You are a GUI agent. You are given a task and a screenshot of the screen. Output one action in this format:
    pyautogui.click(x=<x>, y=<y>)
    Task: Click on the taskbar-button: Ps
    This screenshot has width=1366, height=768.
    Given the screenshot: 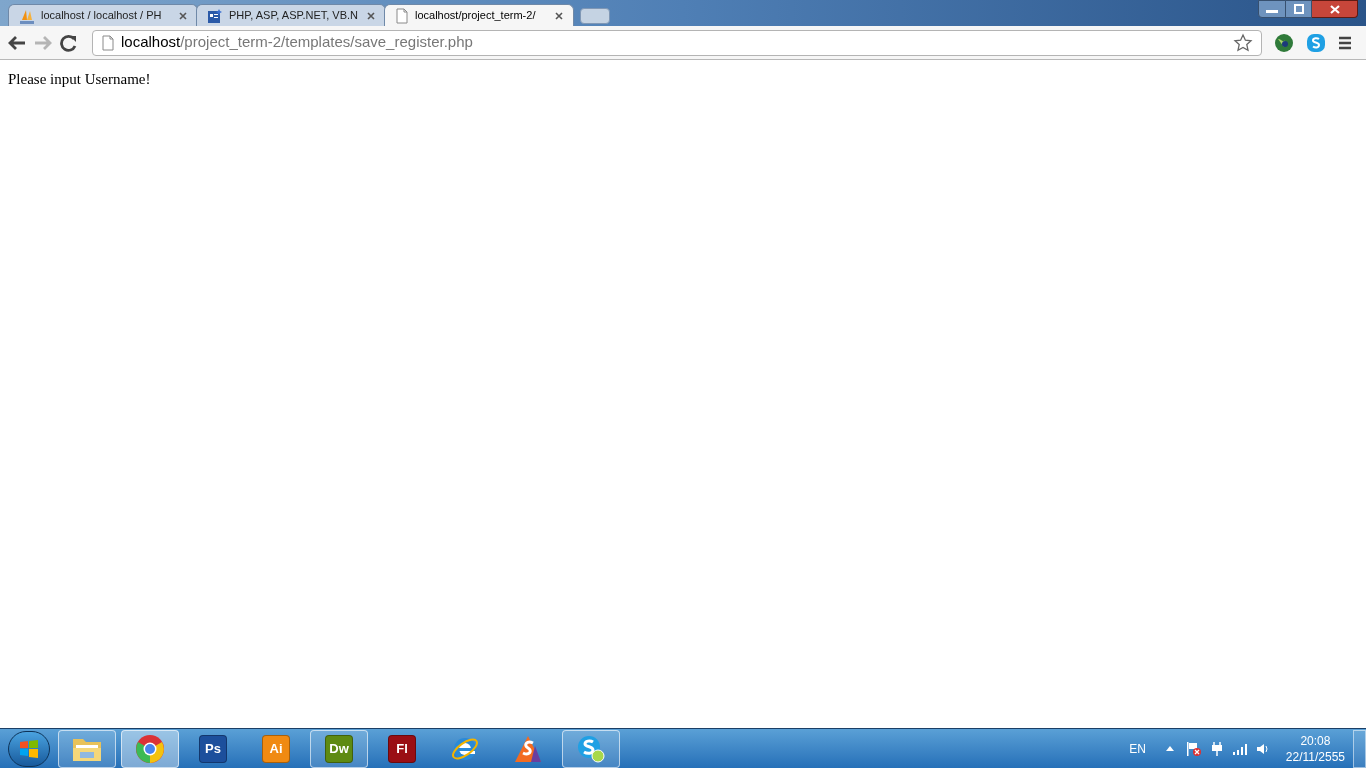 What is the action you would take?
    pyautogui.click(x=213, y=748)
    